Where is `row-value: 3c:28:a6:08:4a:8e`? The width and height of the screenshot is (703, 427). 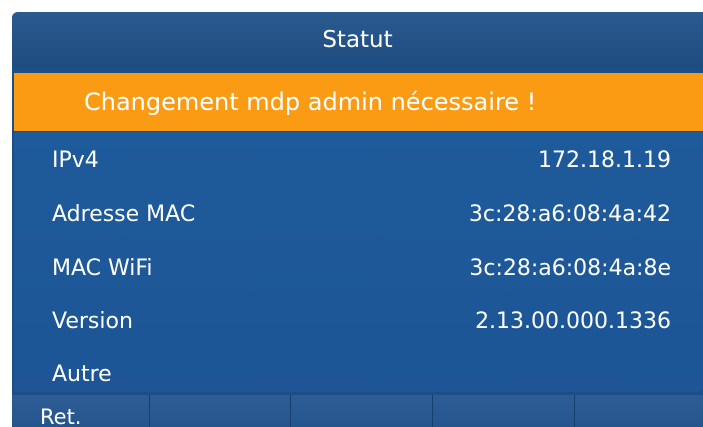 row-value: 3c:28:a6:08:4a:8e is located at coordinates (570, 268).